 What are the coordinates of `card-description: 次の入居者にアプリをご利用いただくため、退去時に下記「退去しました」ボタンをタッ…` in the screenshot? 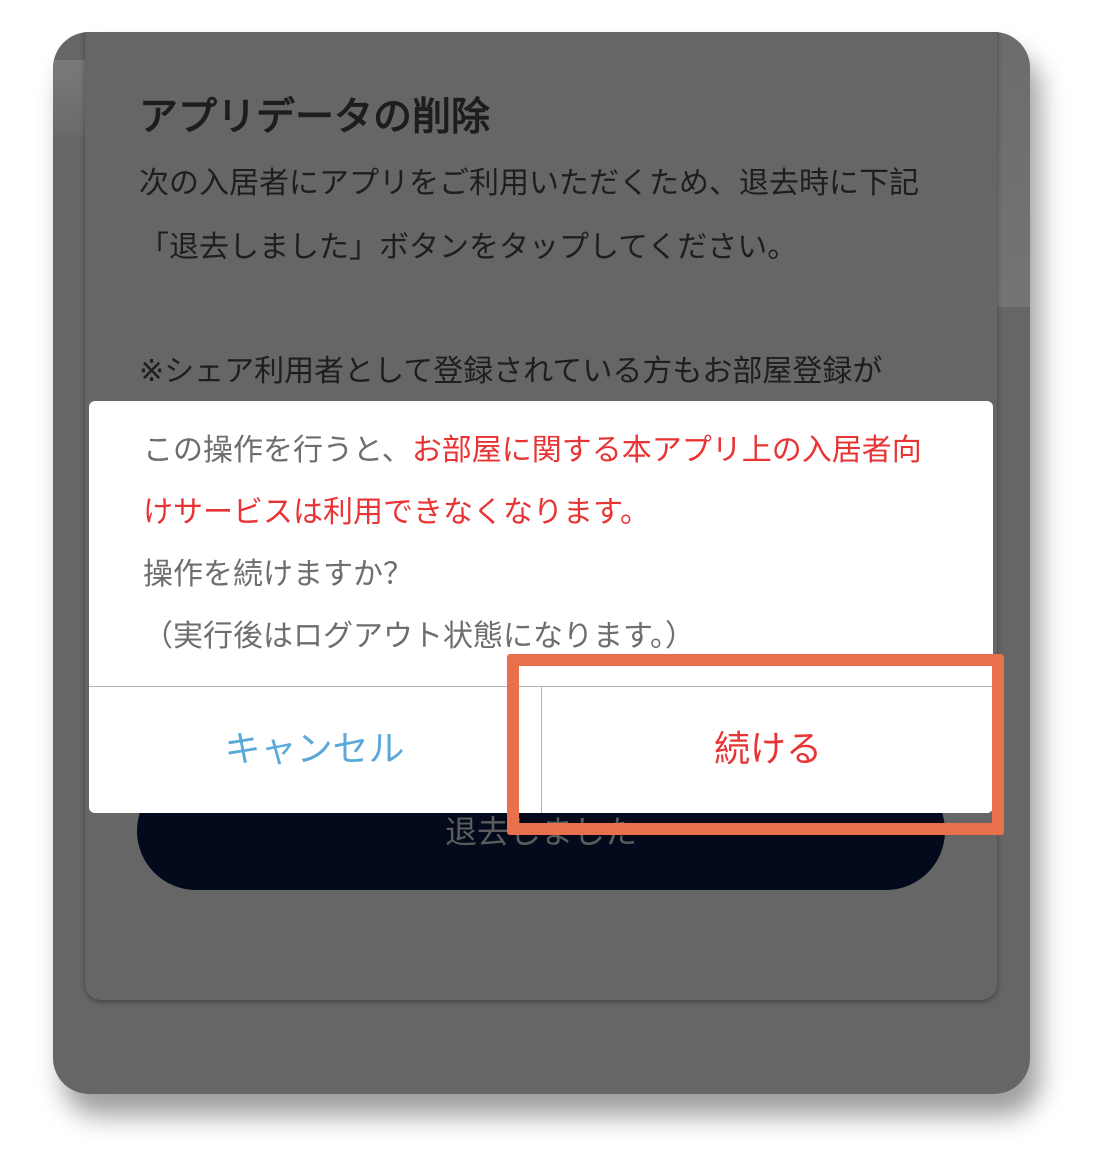 It's located at (529, 215).